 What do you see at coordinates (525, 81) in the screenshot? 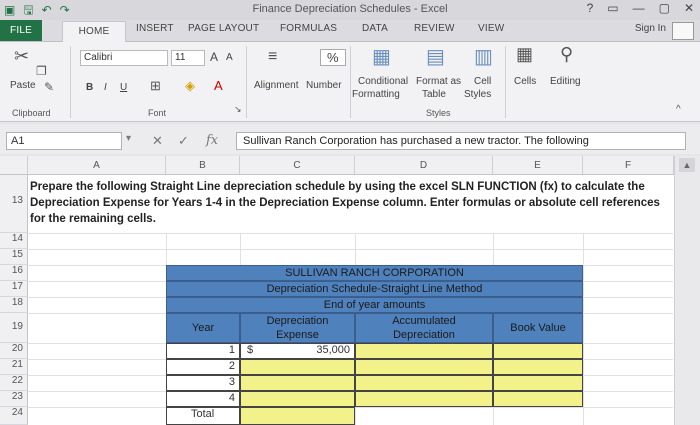
I see `cells-button: Cells` at bounding box center [525, 81].